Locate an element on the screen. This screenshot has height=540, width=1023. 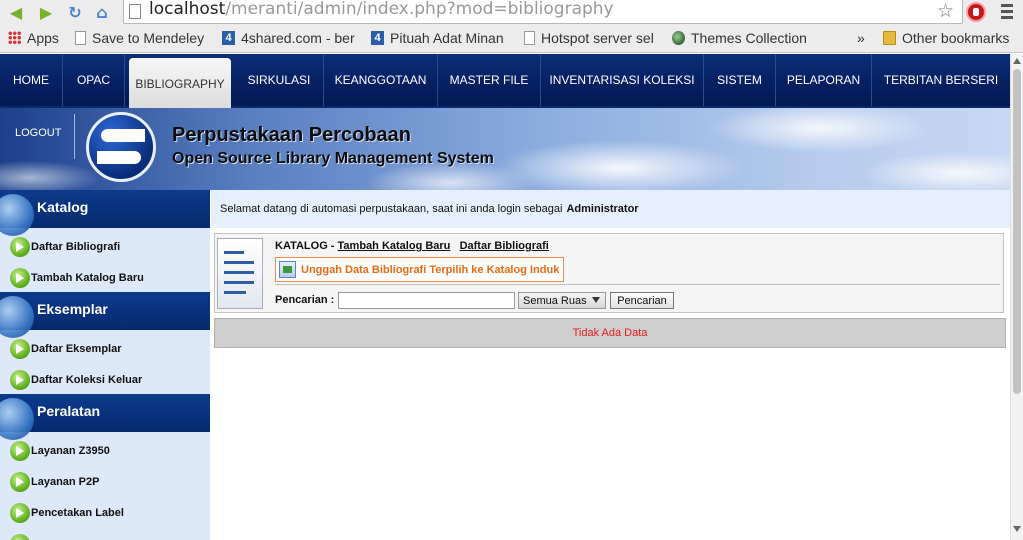
forward-button: ▶ is located at coordinates (46, 12).